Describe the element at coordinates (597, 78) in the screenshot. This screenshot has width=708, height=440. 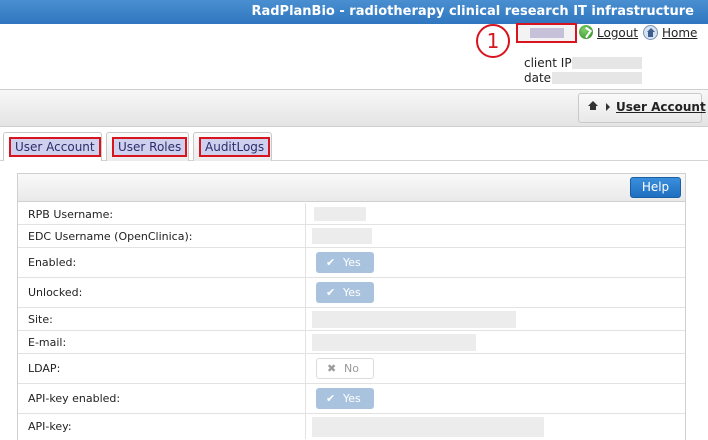
I see `redacted-date` at that location.